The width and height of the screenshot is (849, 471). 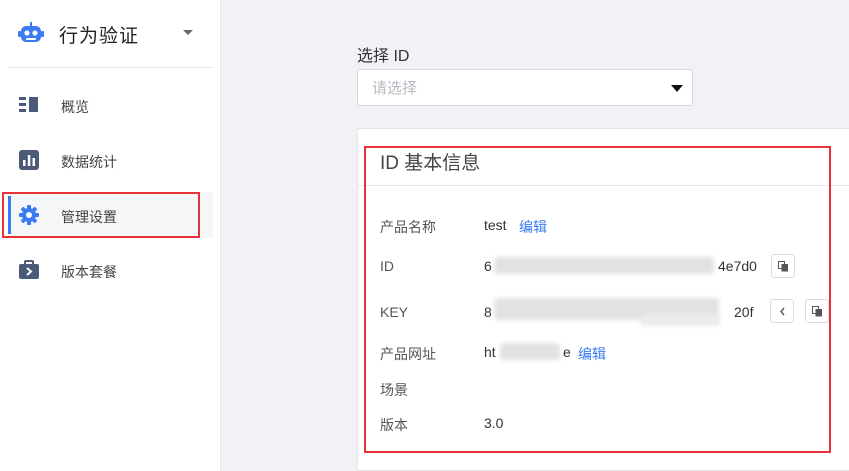 What do you see at coordinates (488, 312) in the screenshot?
I see `key-value-start: 8` at bounding box center [488, 312].